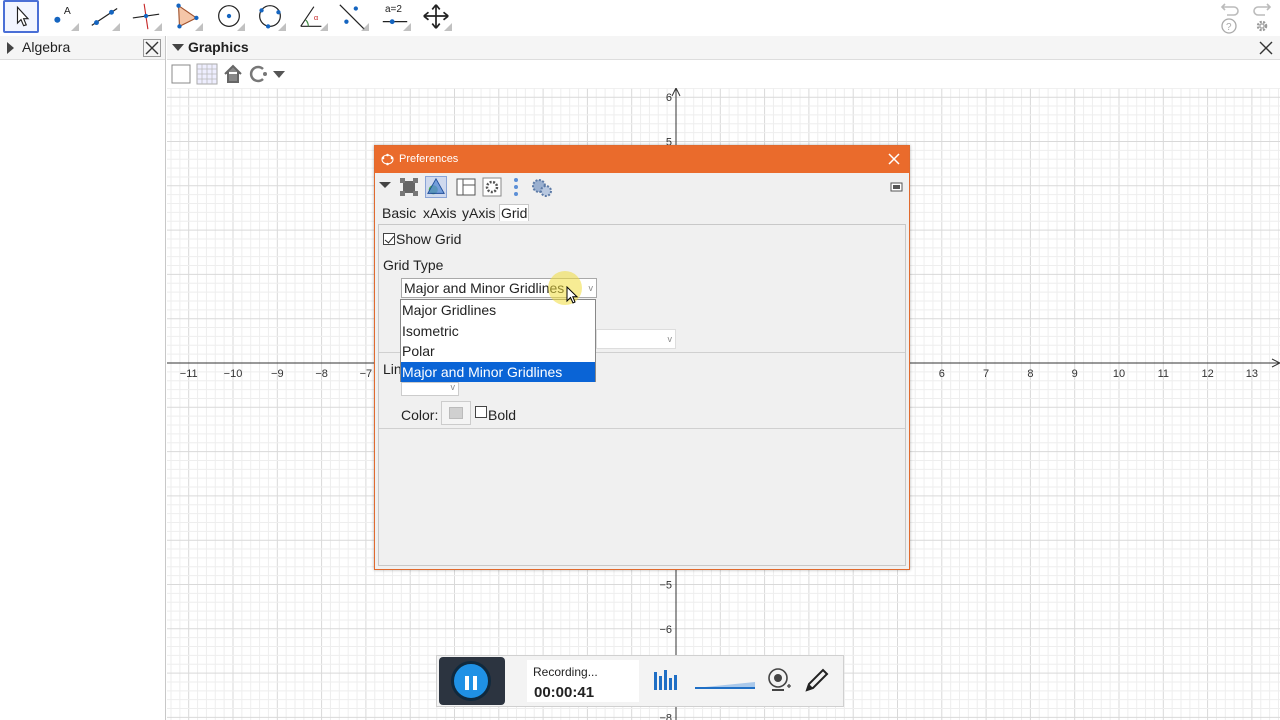 The height and width of the screenshot is (720, 1280). What do you see at coordinates (640, 681) in the screenshot?
I see `screen-recorder-bar: Recording... 00:00:41` at bounding box center [640, 681].